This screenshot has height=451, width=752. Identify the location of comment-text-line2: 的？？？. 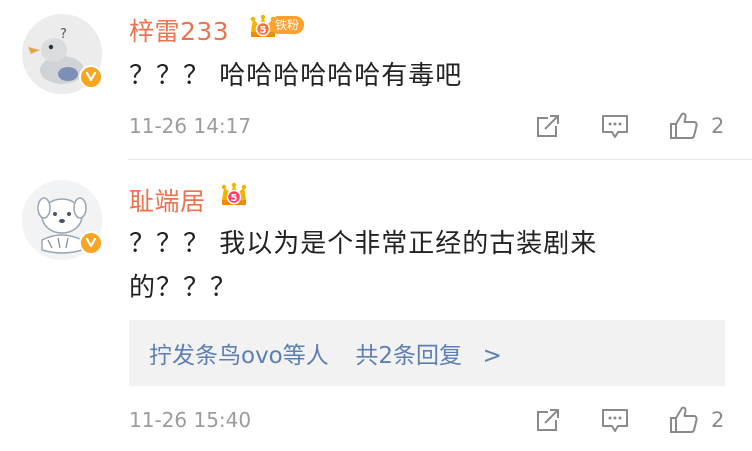
(183, 288).